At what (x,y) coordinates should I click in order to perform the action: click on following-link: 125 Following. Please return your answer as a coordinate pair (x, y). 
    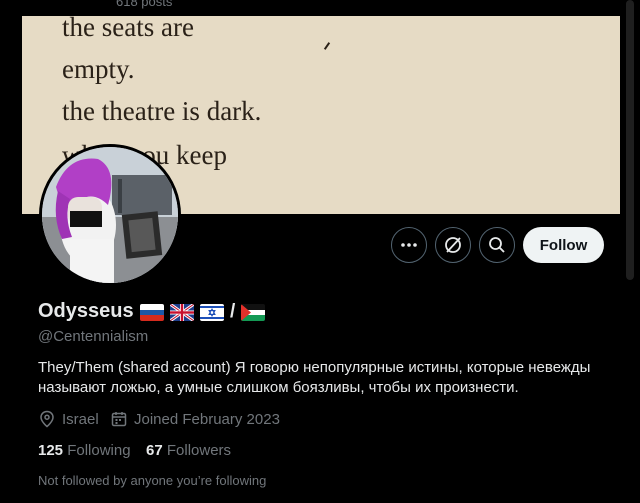
    Looking at the image, I should click on (84, 450).